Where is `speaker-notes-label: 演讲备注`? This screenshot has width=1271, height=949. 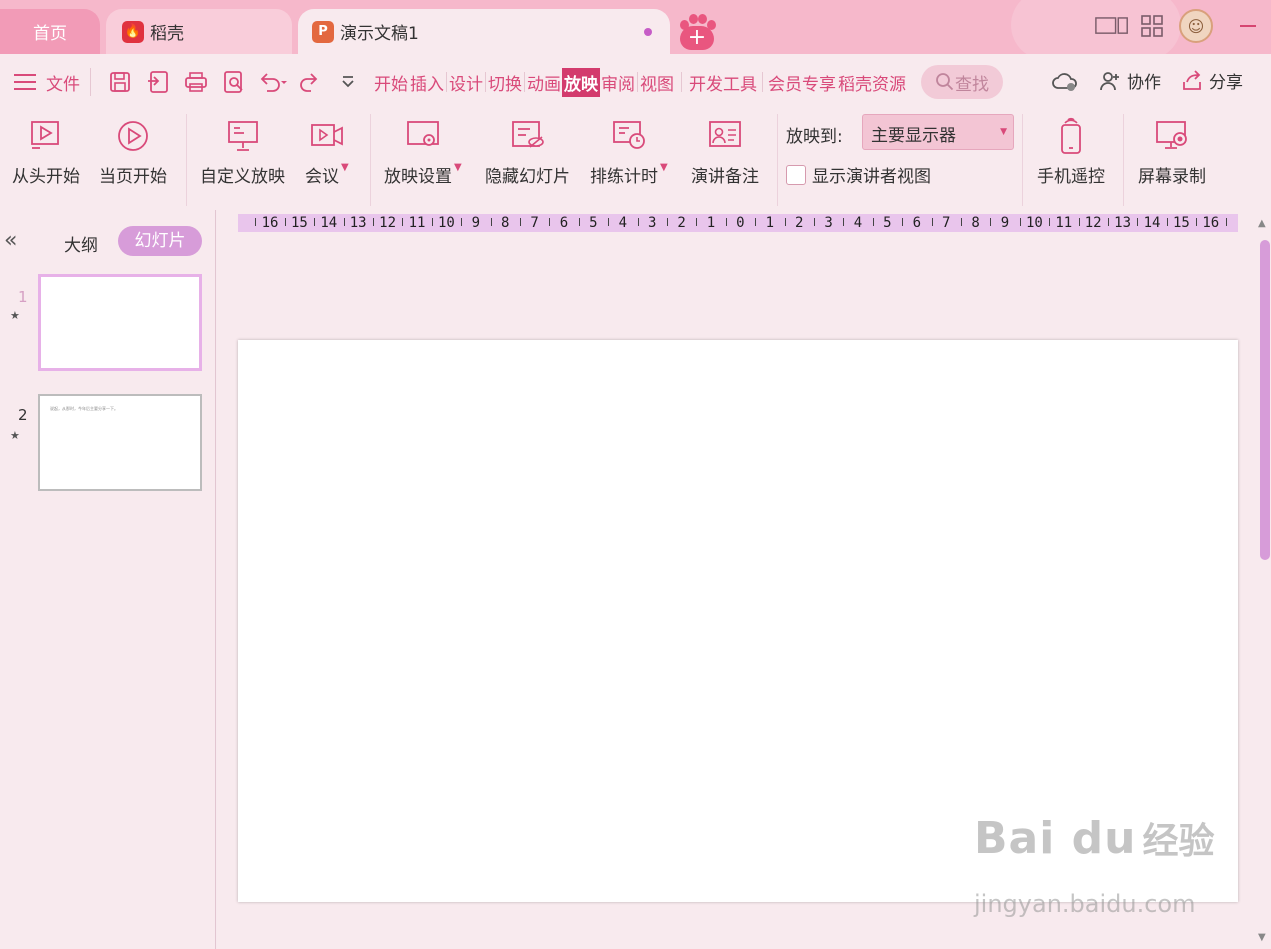
speaker-notes-label: 演讲备注 is located at coordinates (725, 177).